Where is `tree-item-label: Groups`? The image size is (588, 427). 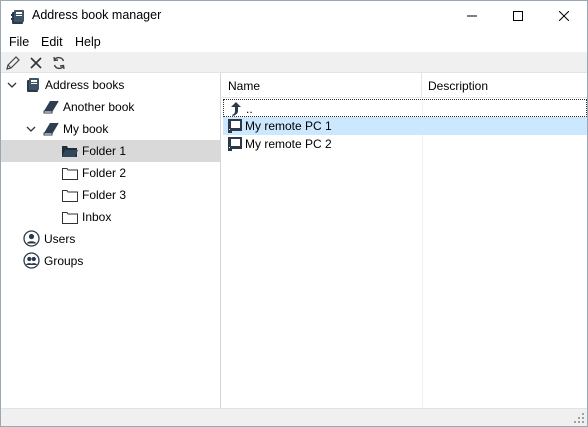
tree-item-label: Groups is located at coordinates (64, 261).